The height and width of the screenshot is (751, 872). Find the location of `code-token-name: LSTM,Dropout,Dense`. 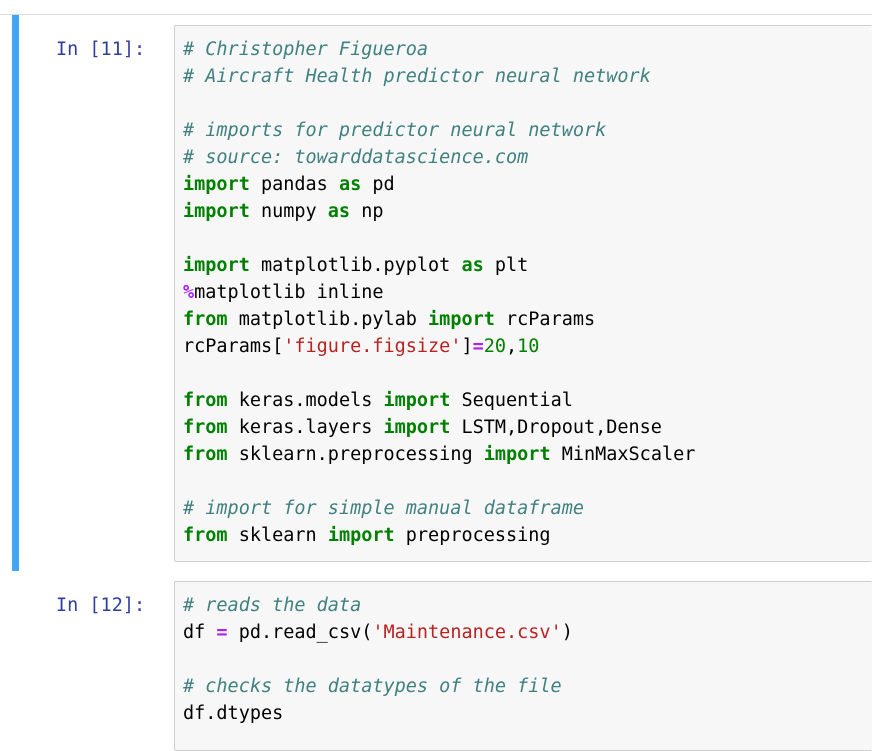

code-token-name: LSTM,Dropout,Dense is located at coordinates (556, 427).